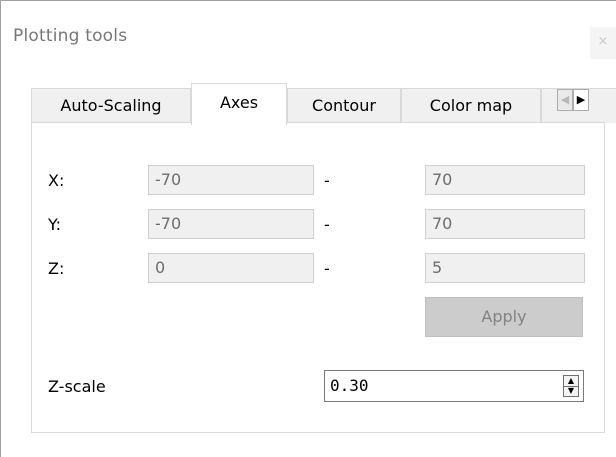 Image resolution: width=616 pixels, height=457 pixels. I want to click on close-button: ×, so click(603, 43).